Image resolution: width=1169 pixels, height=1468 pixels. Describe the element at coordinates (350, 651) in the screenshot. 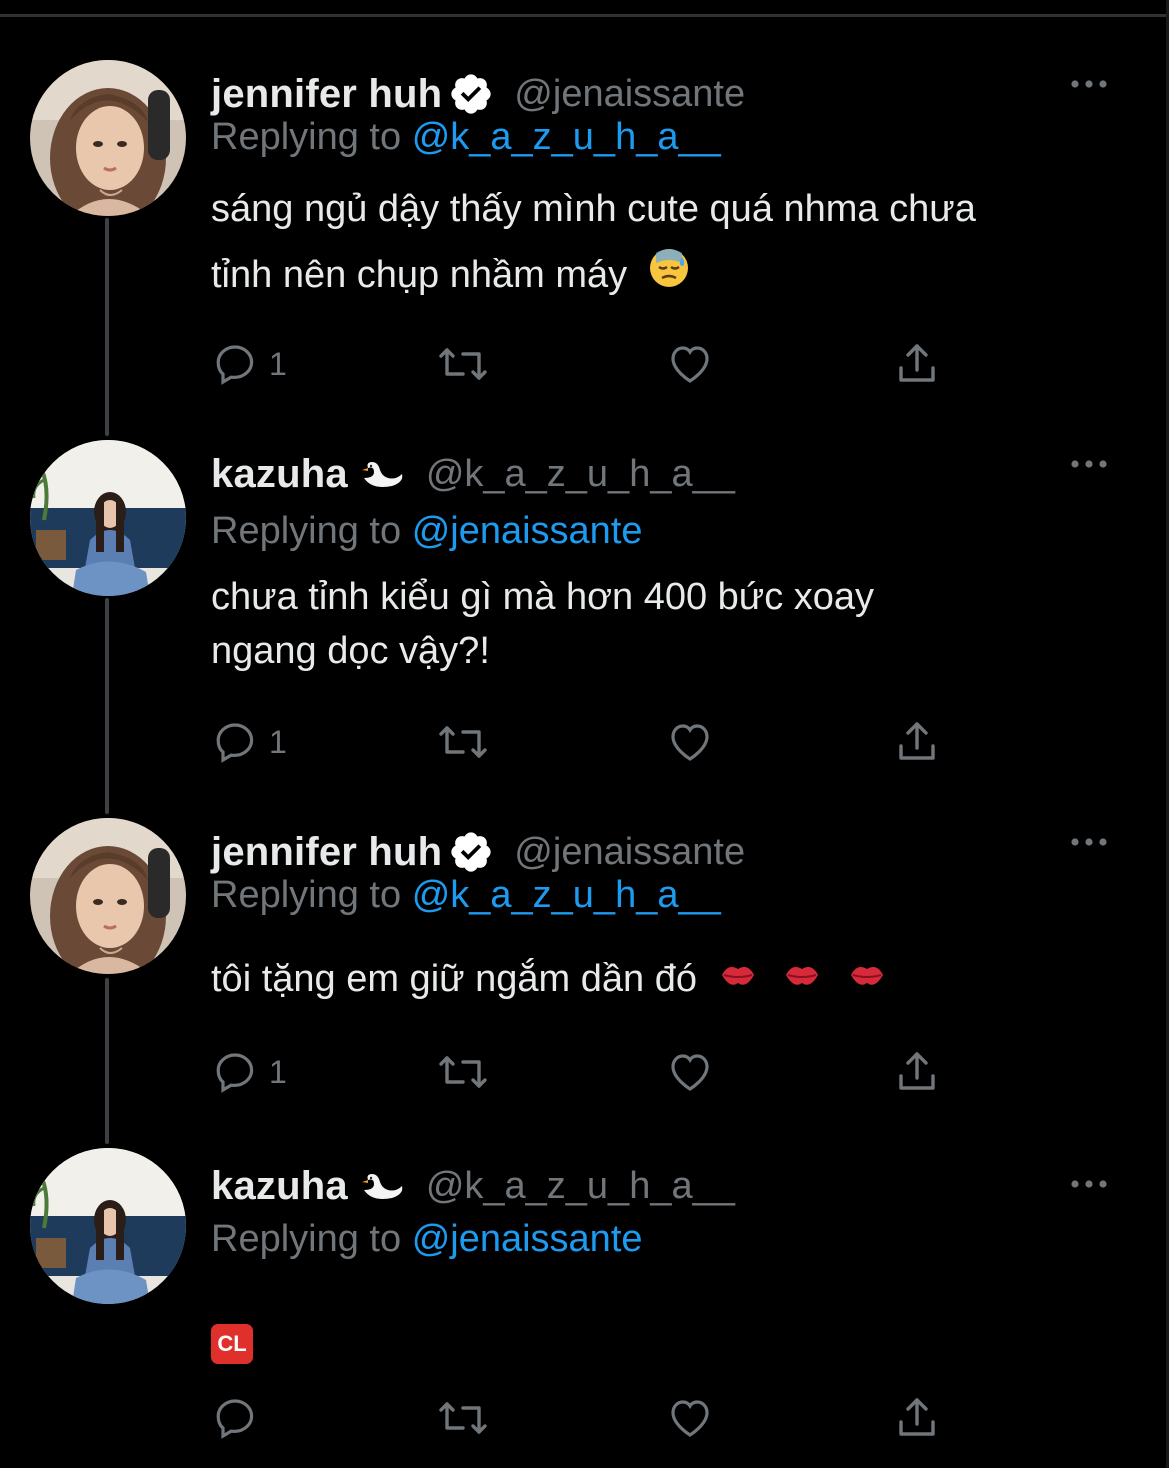

I see `tweet-text-line: ngang dọc vậy?!` at that location.